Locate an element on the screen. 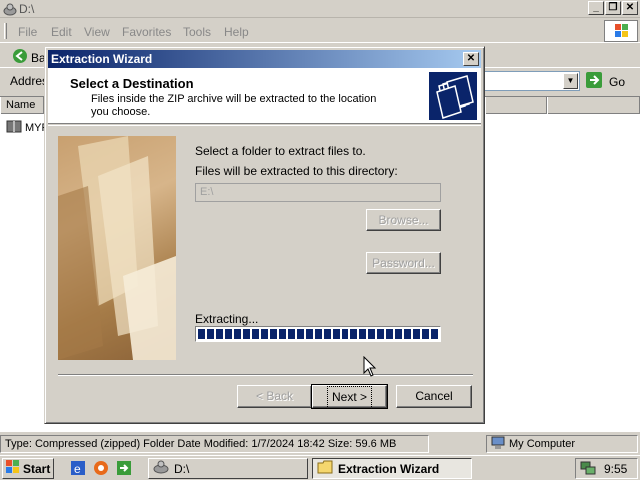 The image size is (640, 480). address-input: ▼ is located at coordinates (529, 81).